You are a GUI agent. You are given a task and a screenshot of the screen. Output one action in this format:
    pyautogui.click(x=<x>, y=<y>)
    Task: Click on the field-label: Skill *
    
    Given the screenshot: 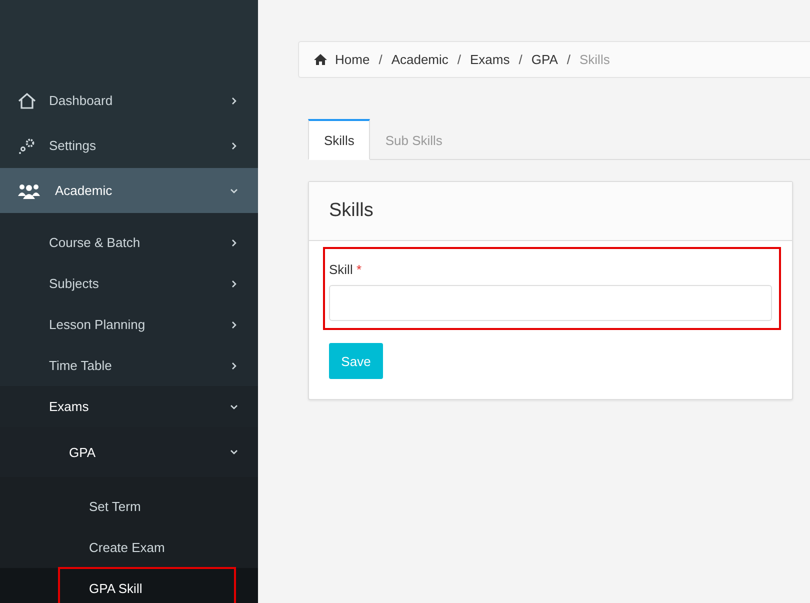 What is the action you would take?
    pyautogui.click(x=346, y=269)
    